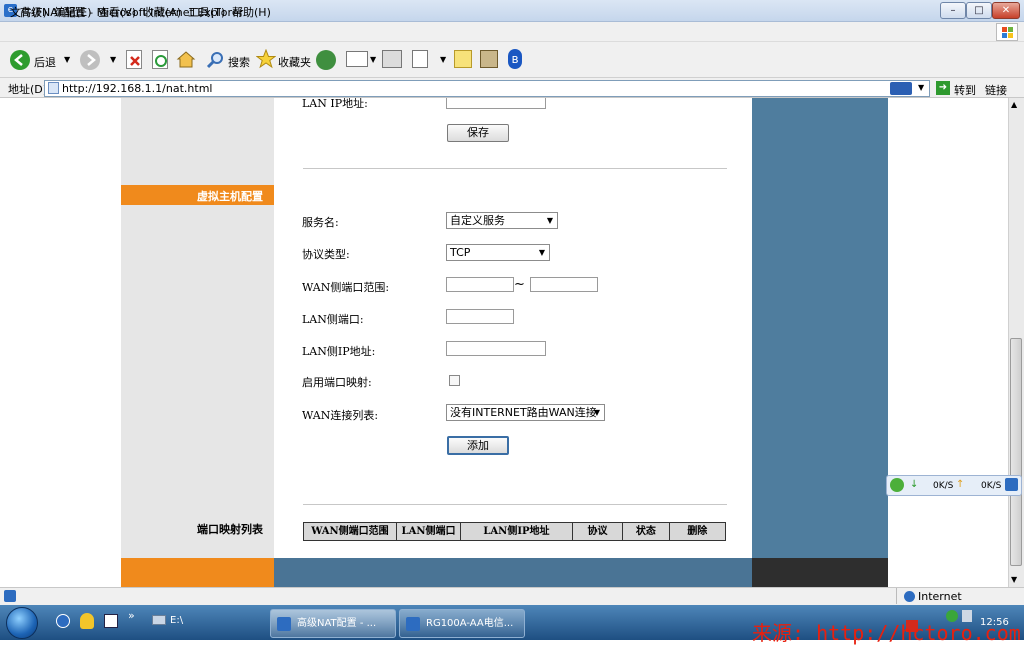 Image resolution: width=1024 pixels, height=646 pixels. Describe the element at coordinates (646, 531) in the screenshot. I see `col-status: 状态` at that location.